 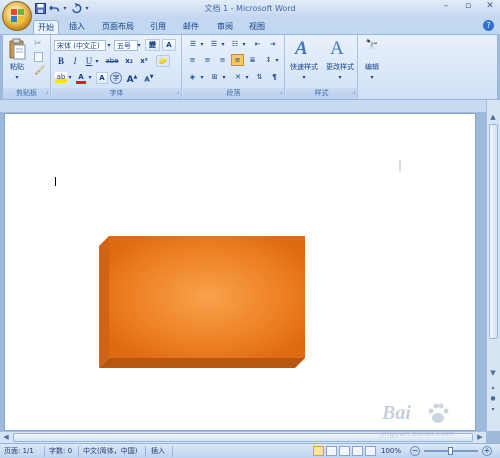 What do you see at coordinates (158, 451) in the screenshot?
I see `insert-mode-indicator: 插入` at bounding box center [158, 451].